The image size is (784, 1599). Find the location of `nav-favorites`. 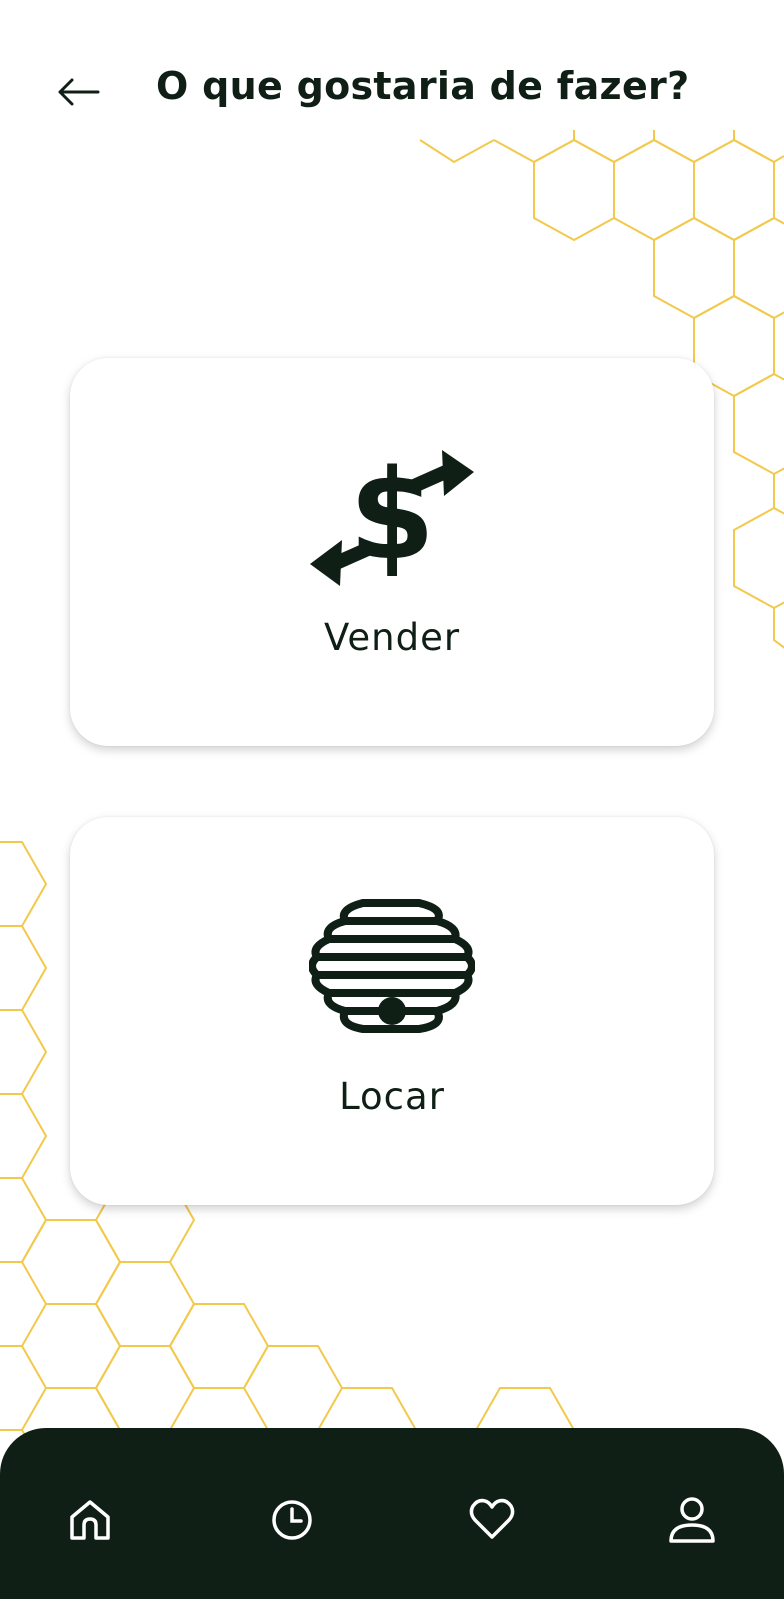

nav-favorites is located at coordinates (492, 1520).